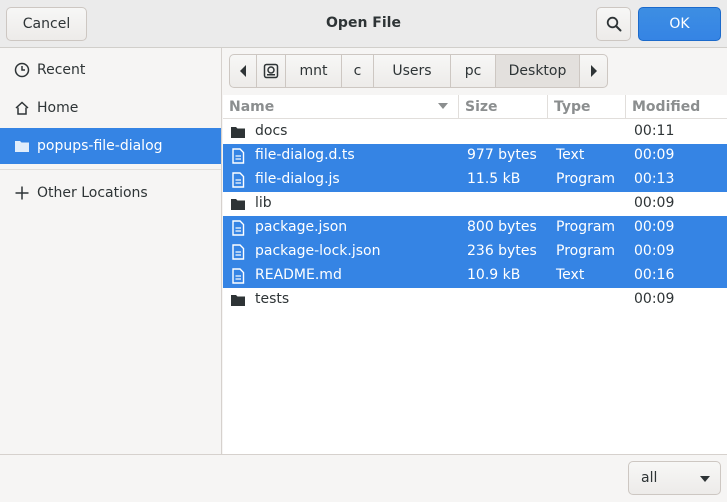 Image resolution: width=727 pixels, height=502 pixels. Describe the element at coordinates (679, 24) in the screenshot. I see `ok-button: OK` at that location.